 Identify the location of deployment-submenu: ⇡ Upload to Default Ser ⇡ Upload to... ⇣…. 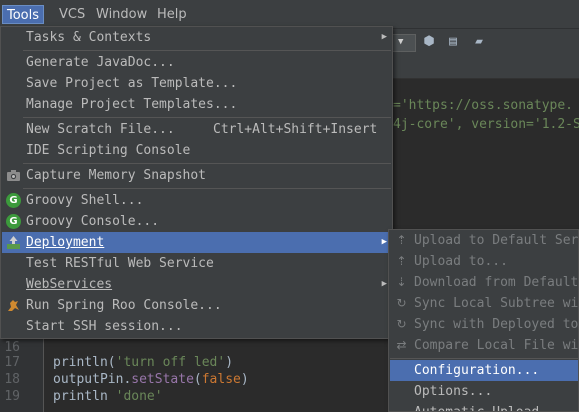
(483, 320).